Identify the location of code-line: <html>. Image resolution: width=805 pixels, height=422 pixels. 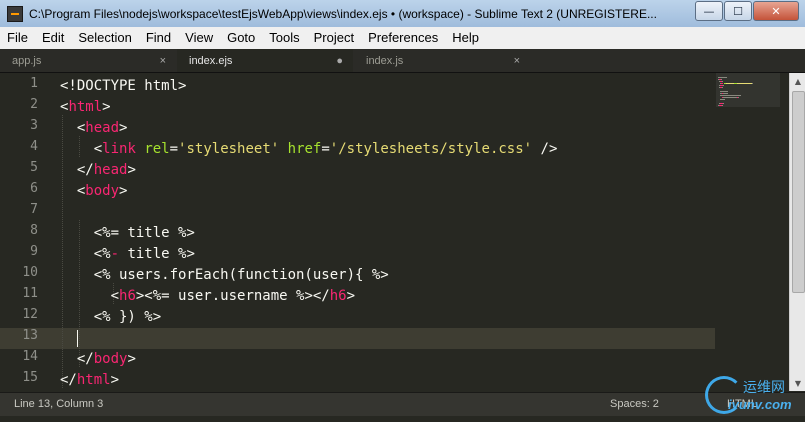
(85, 107).